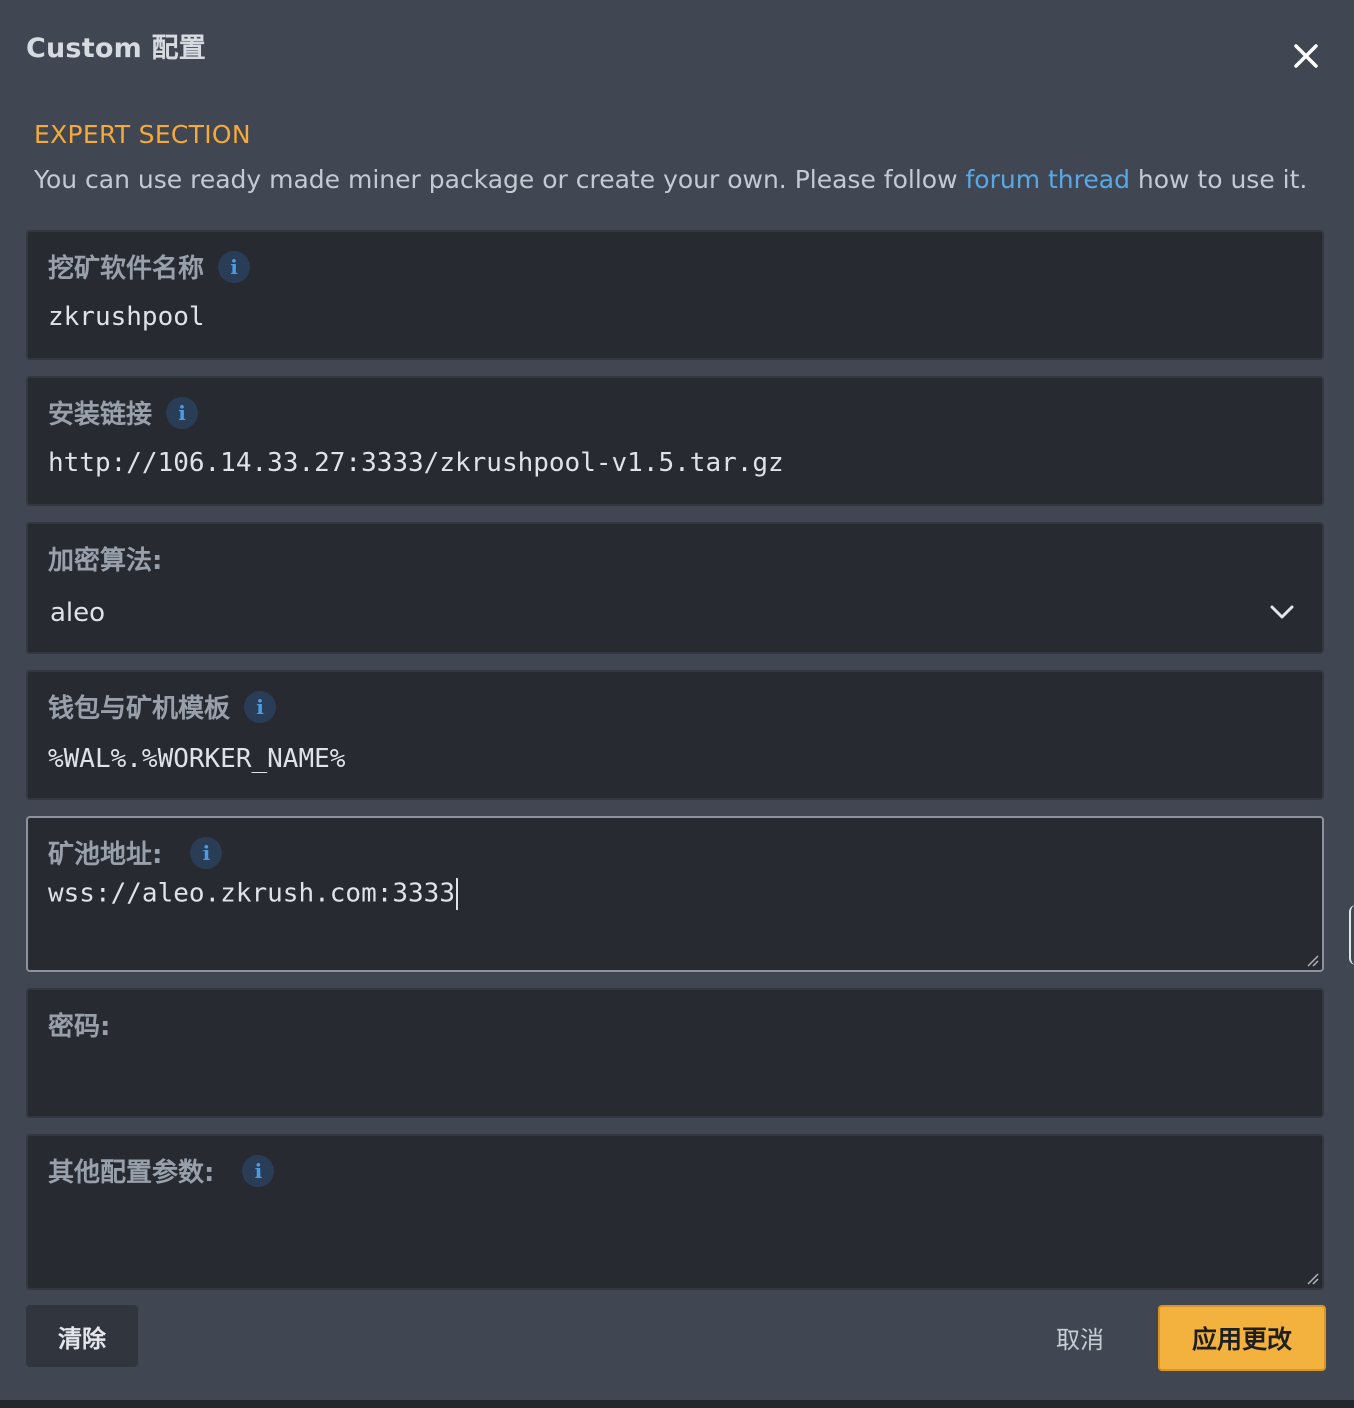 This screenshot has width=1354, height=1408. I want to click on extra-args-label: 其他配置参数: i, so click(161, 1170).